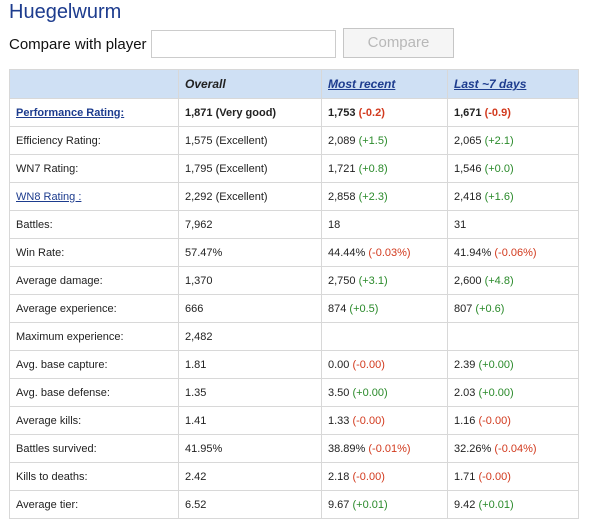  I want to click on row-label: Average damage:, so click(59, 280).